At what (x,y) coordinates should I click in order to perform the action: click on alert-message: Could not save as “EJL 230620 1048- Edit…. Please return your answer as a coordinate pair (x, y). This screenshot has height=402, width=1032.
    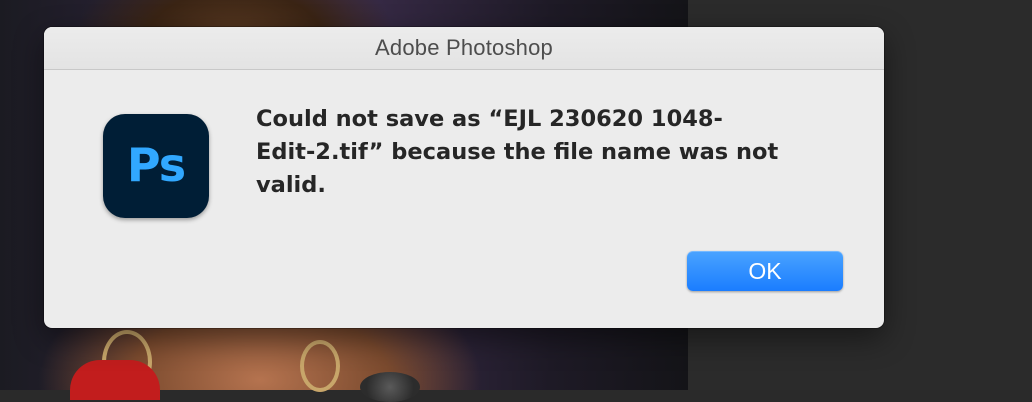
    Looking at the image, I should click on (536, 152).